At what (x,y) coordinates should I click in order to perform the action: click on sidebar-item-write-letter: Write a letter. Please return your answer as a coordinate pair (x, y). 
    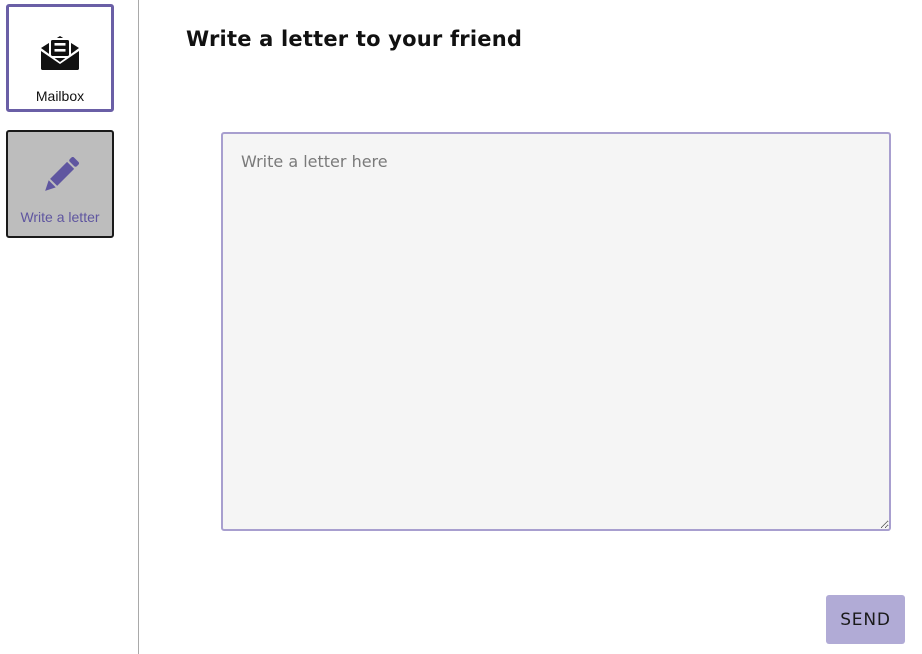
    Looking at the image, I should click on (60, 184).